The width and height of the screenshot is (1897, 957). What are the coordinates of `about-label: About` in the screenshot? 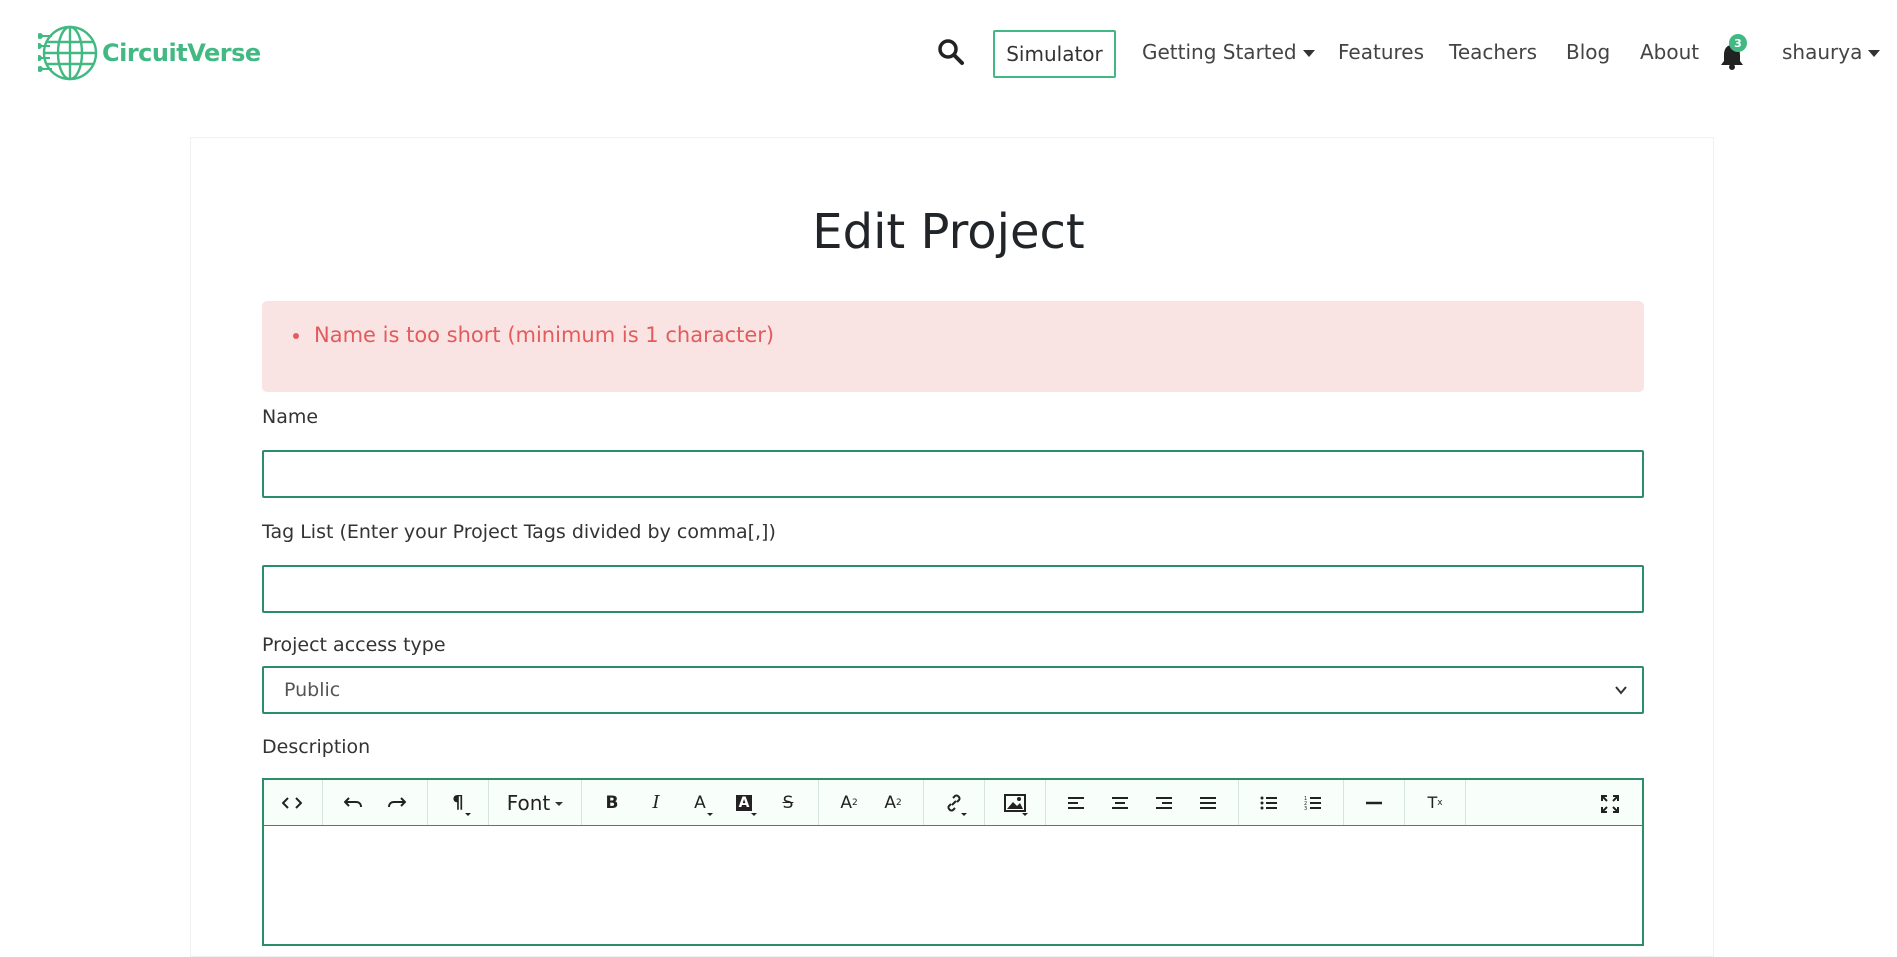 It's located at (1670, 52).